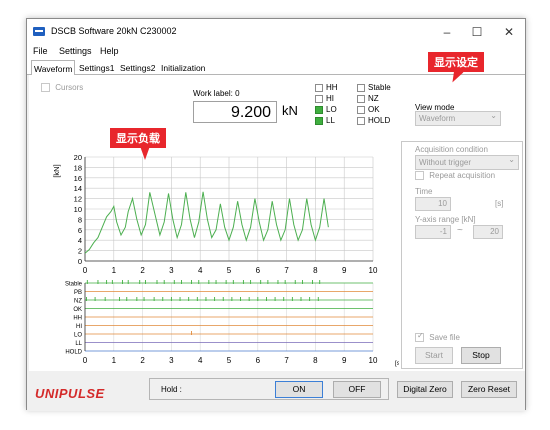 Image resolution: width=550 pixels, height=430 pixels. What do you see at coordinates (276, 32) in the screenshot?
I see `title-bar: DSCB Software 20kN C230002 – ☐ ✕` at bounding box center [276, 32].